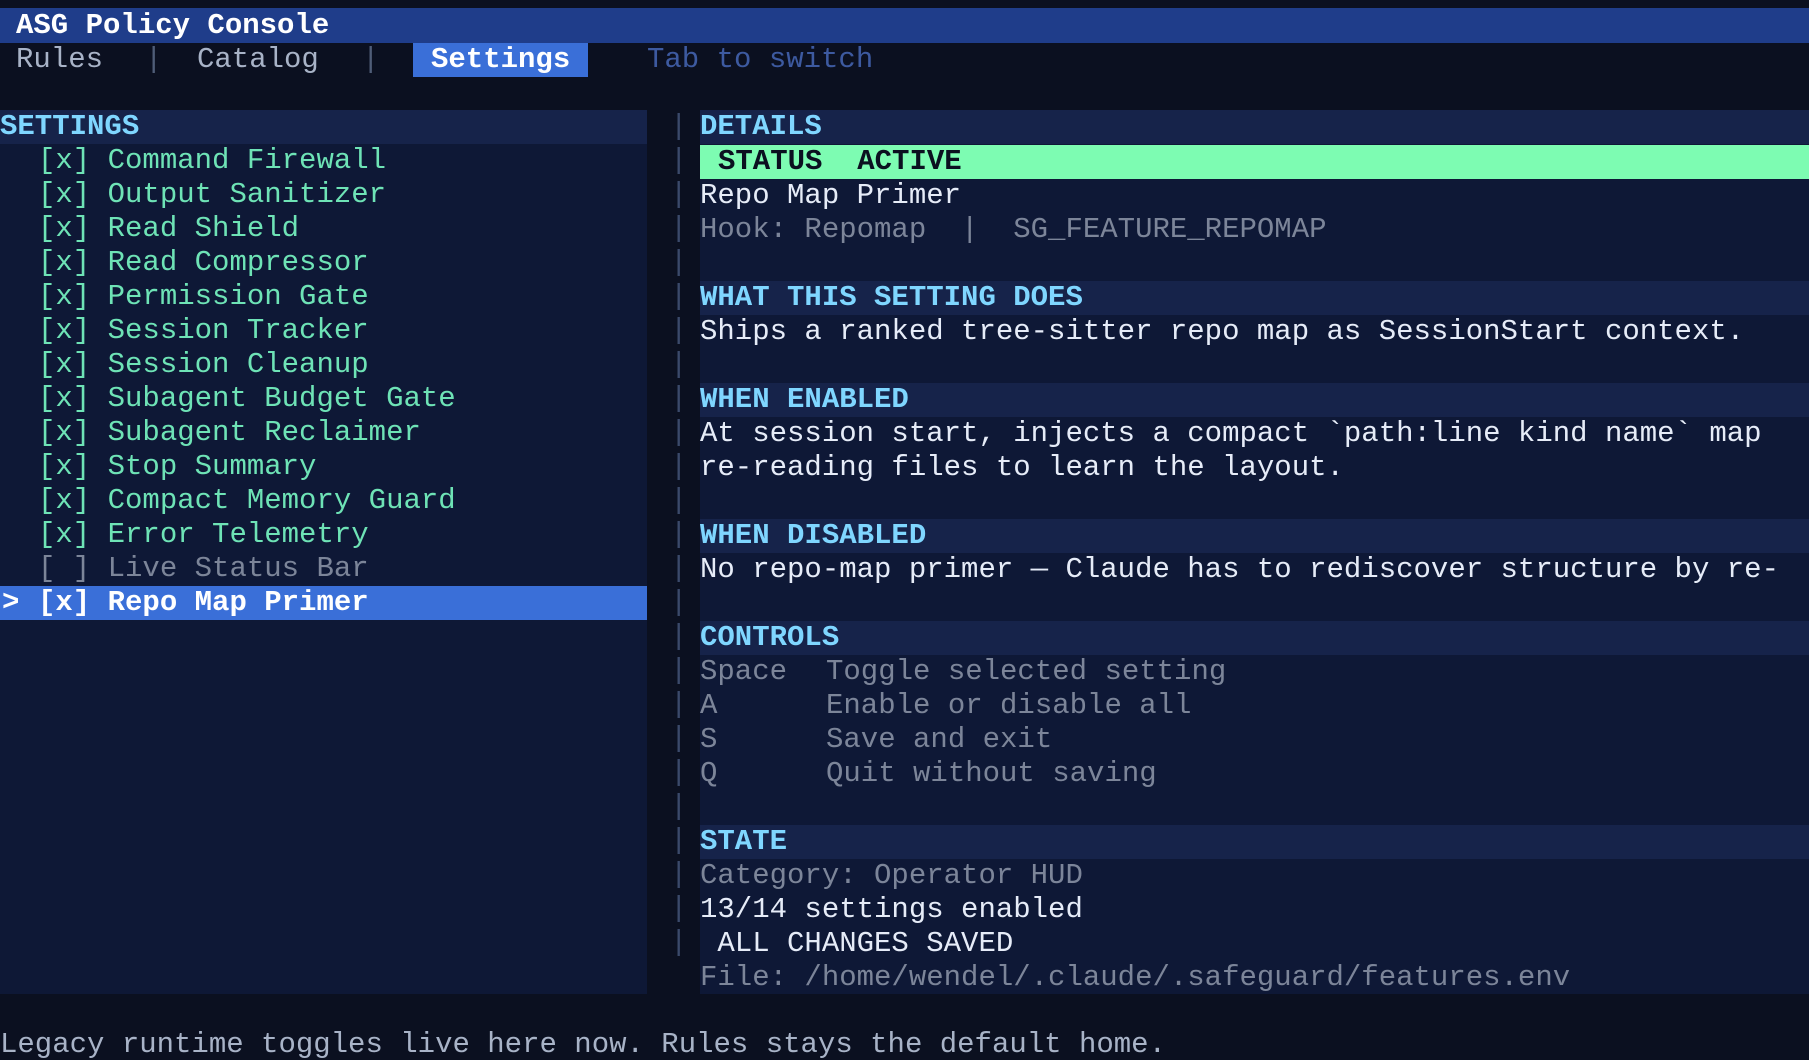 The image size is (1809, 1060). What do you see at coordinates (1009, 705) in the screenshot?
I see `control-description: Enable or disable all` at bounding box center [1009, 705].